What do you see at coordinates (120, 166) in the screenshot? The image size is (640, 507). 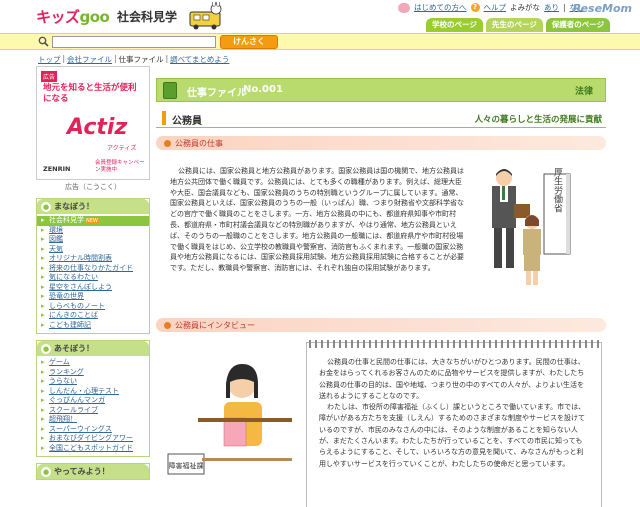 I see `ad-promo: 会員登録キャンペーン実施中` at bounding box center [120, 166].